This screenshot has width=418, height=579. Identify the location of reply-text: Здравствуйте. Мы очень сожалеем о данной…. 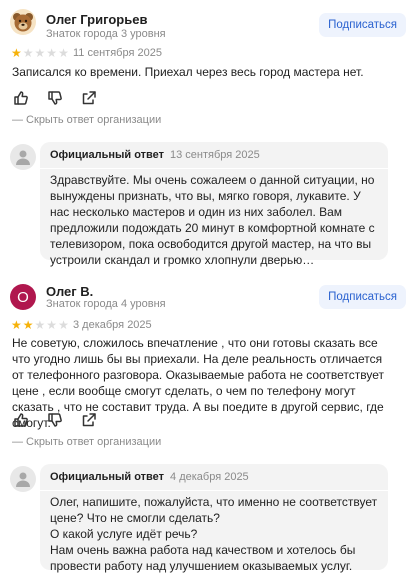
(212, 220).